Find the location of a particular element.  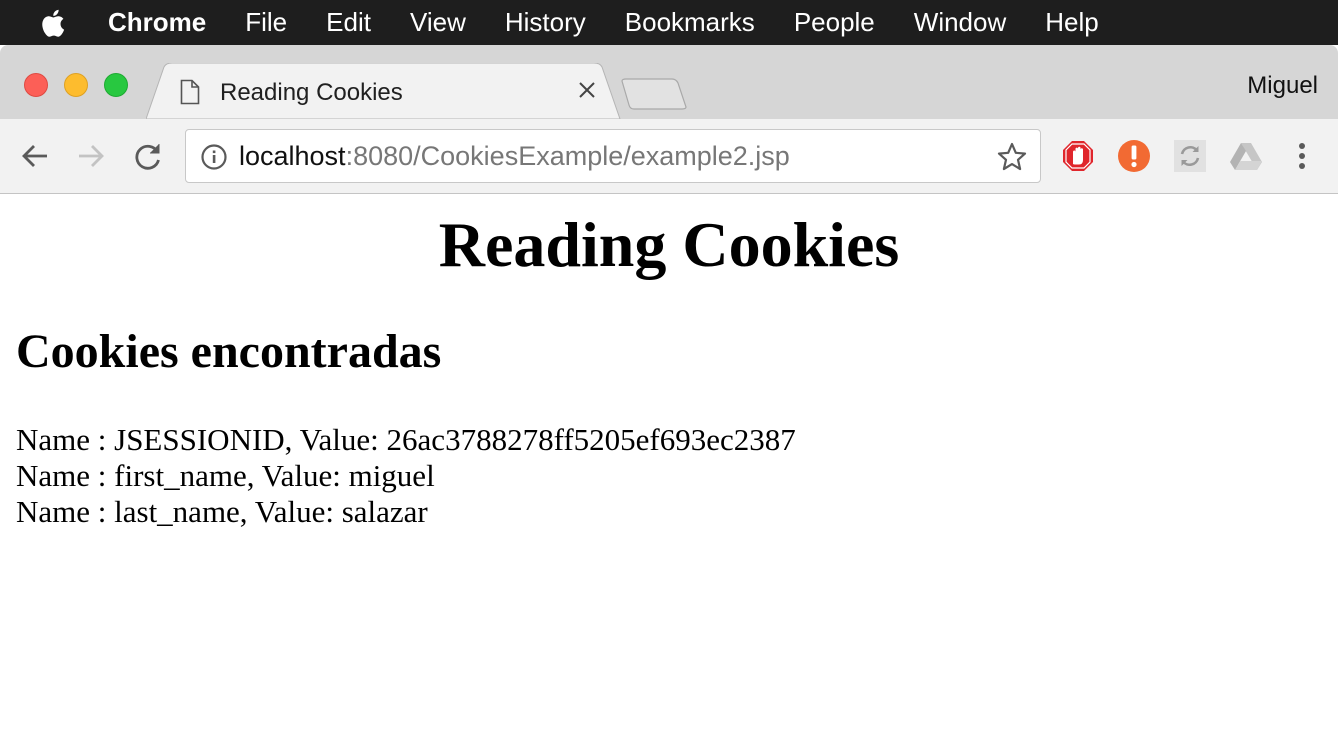

apple-logo-icon is located at coordinates (55, 23).